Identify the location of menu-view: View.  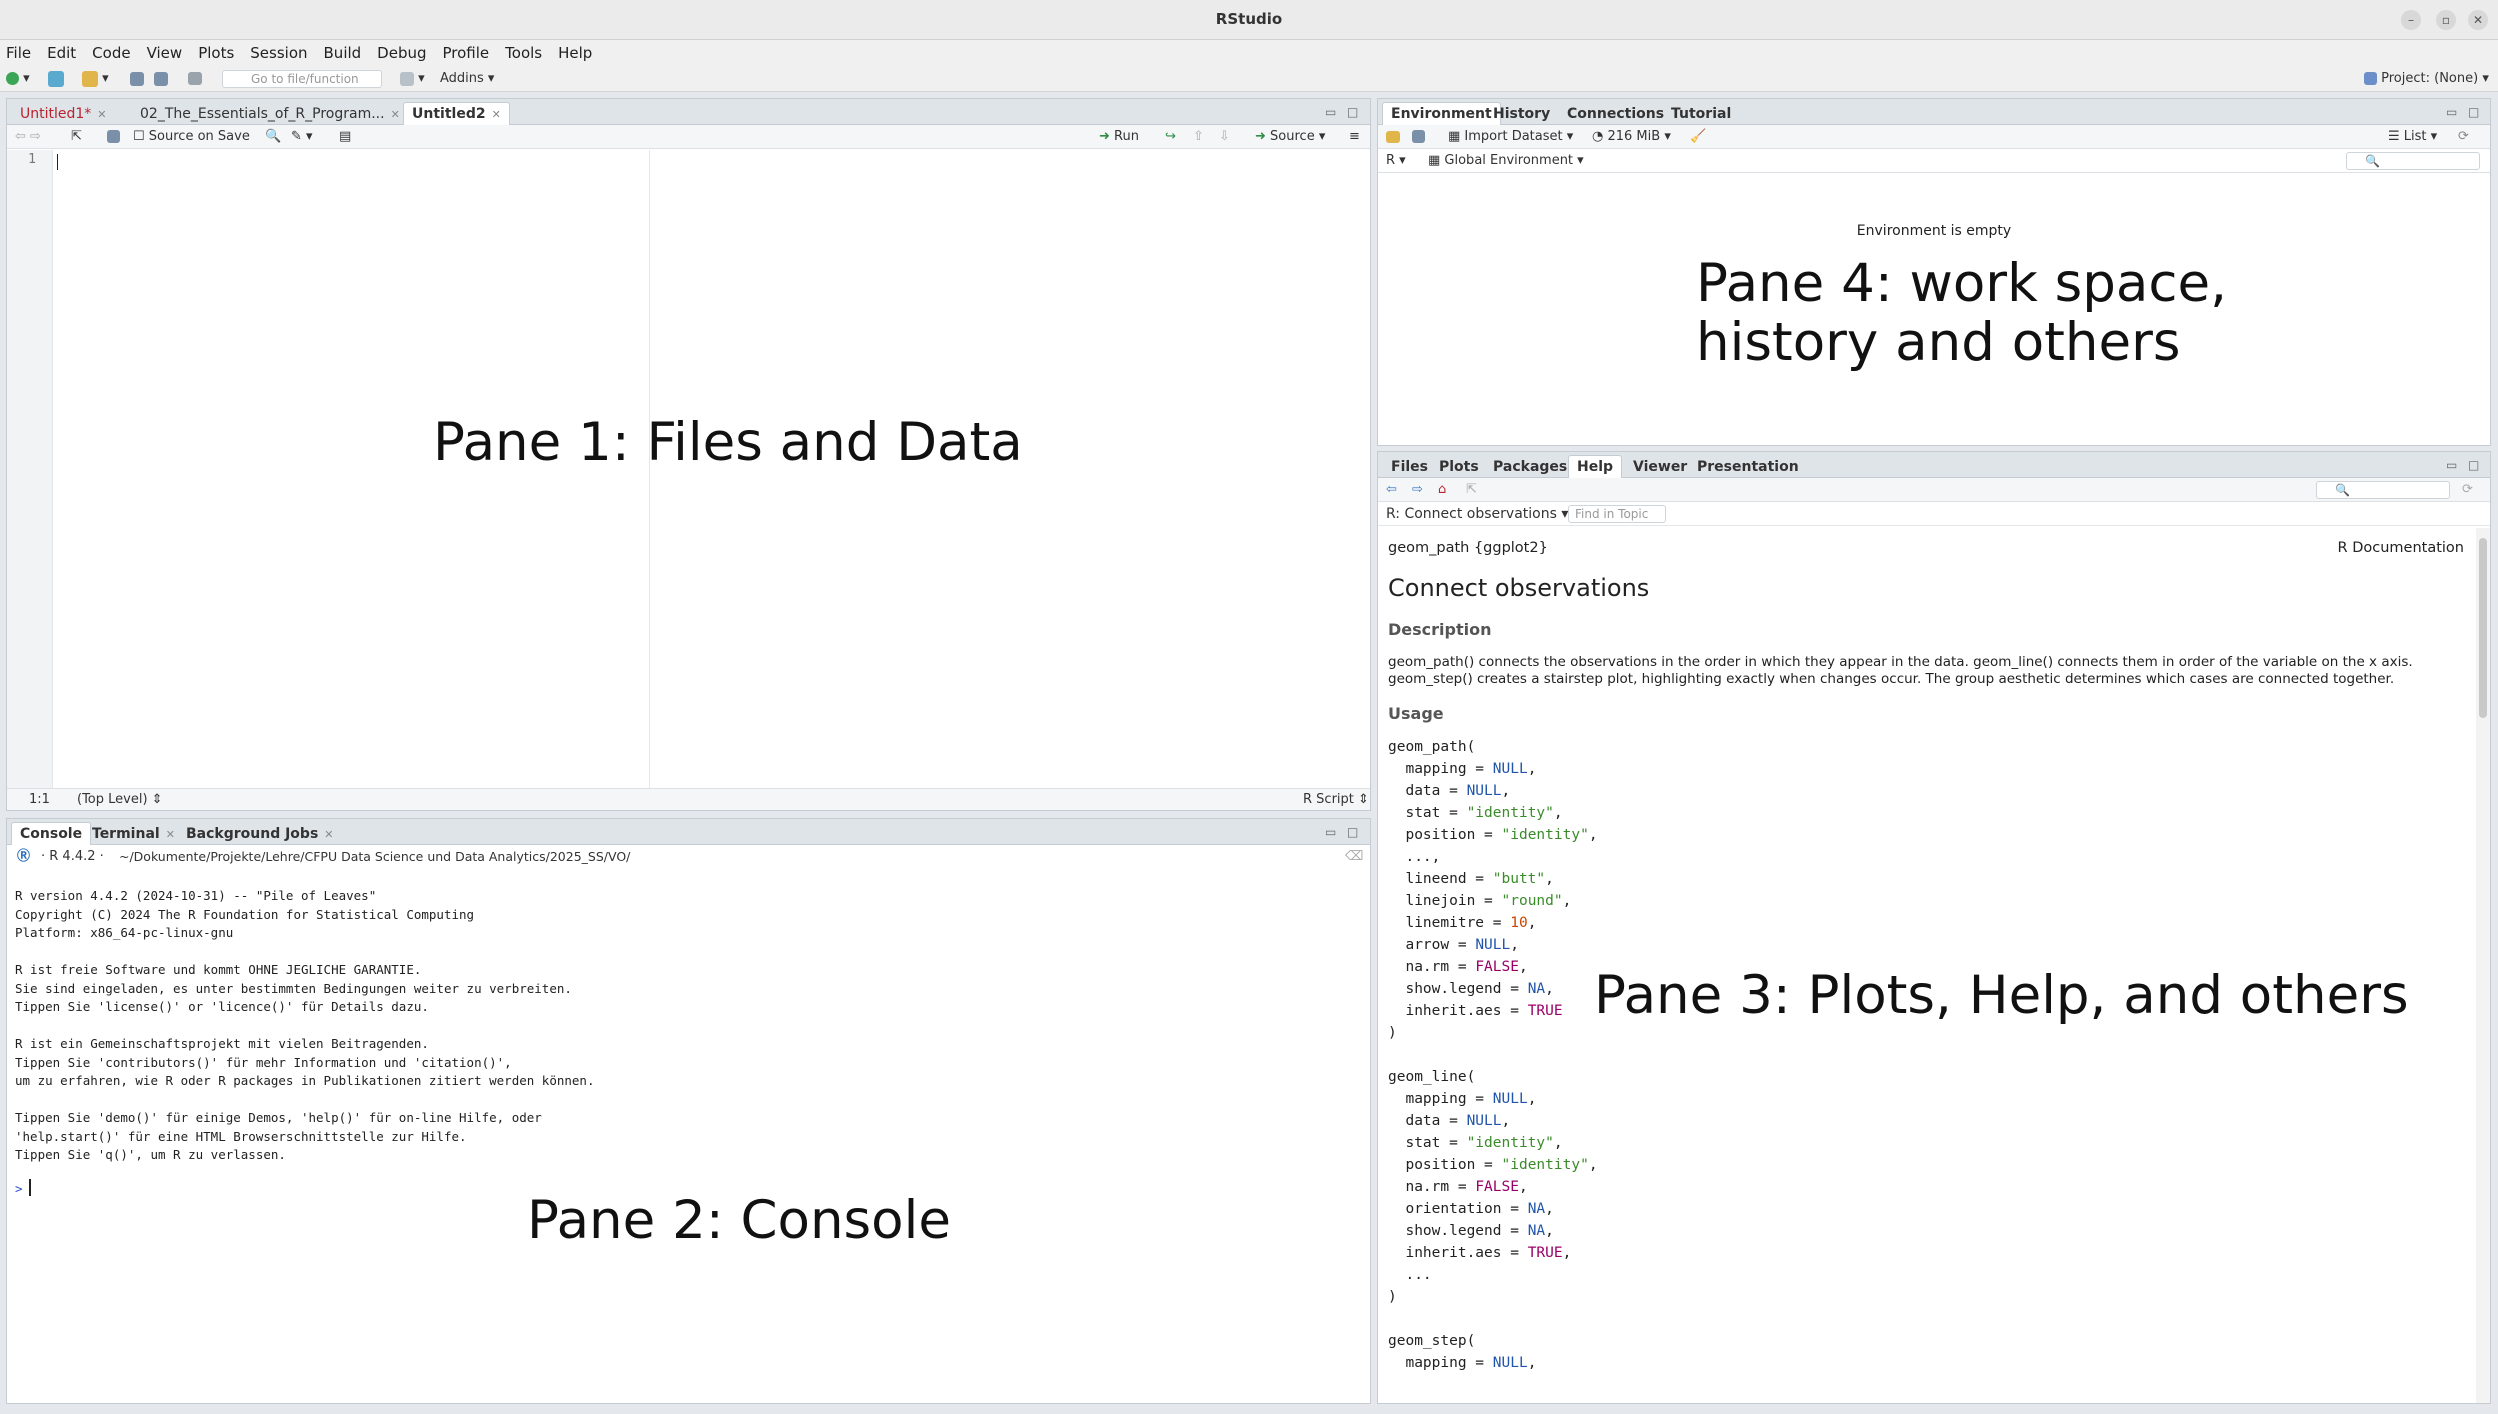
(165, 53).